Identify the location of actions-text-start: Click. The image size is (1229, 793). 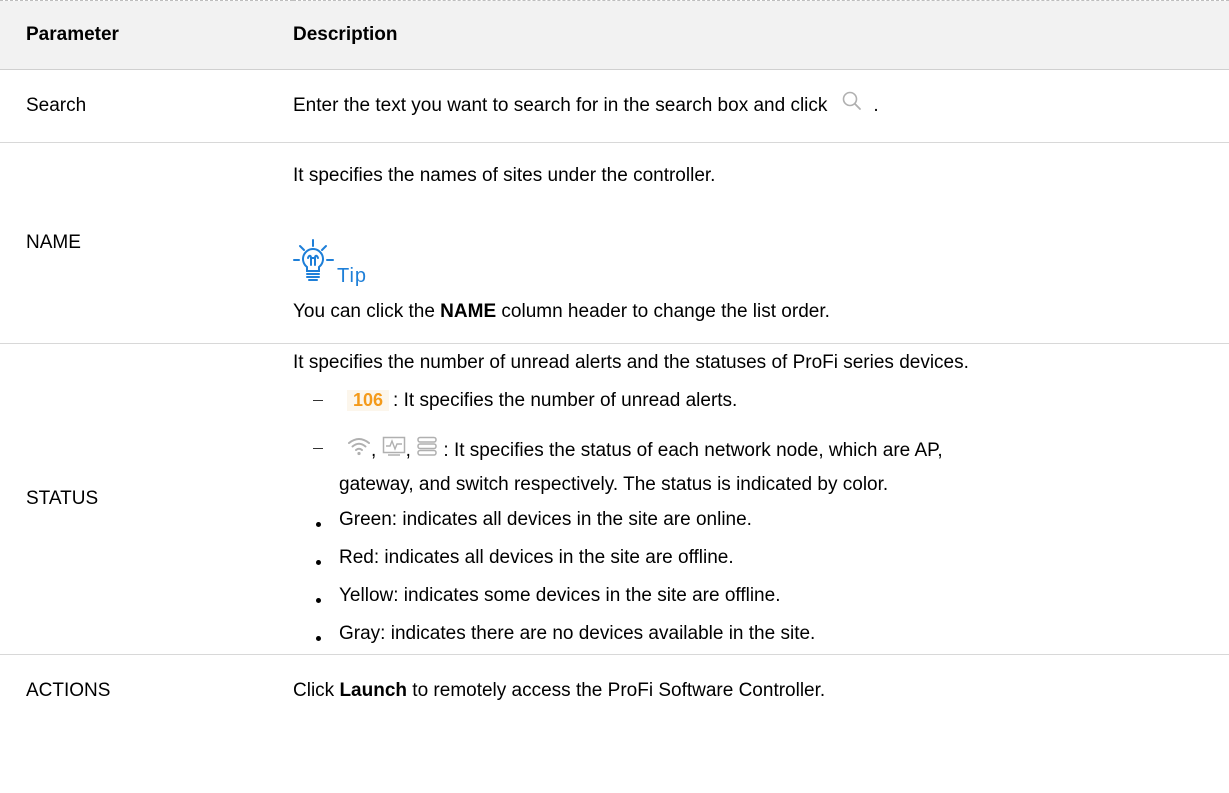
(316, 690).